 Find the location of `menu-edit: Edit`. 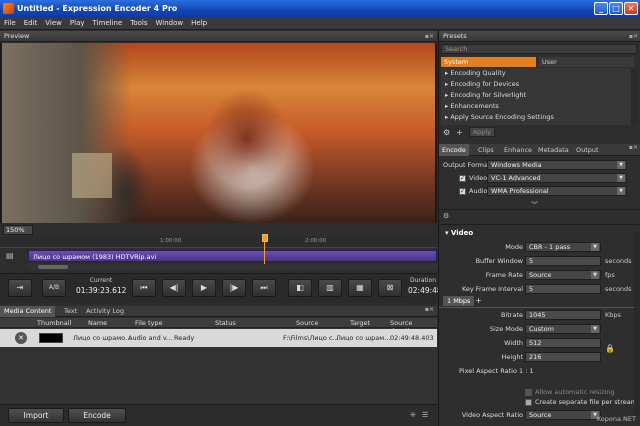

menu-edit: Edit is located at coordinates (31, 23).